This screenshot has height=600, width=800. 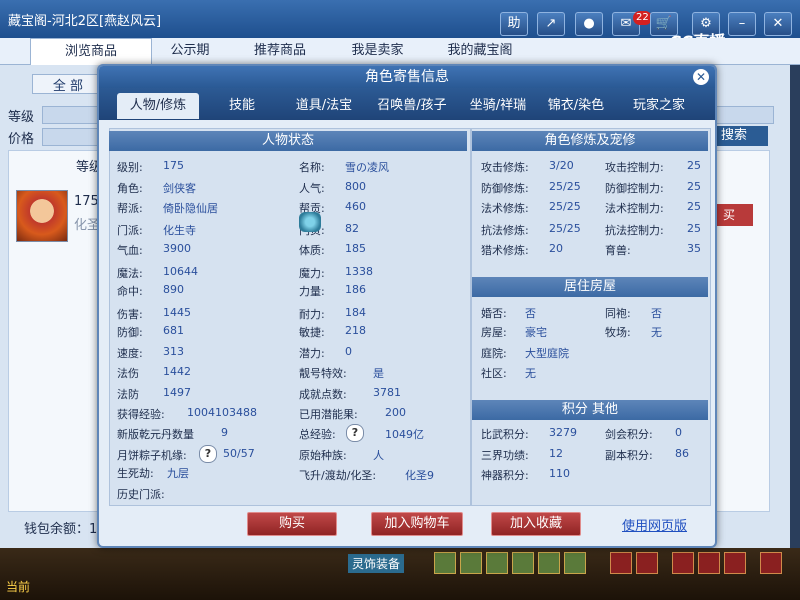 I want to click on stat-label: 生死劫:, so click(x=135, y=473).